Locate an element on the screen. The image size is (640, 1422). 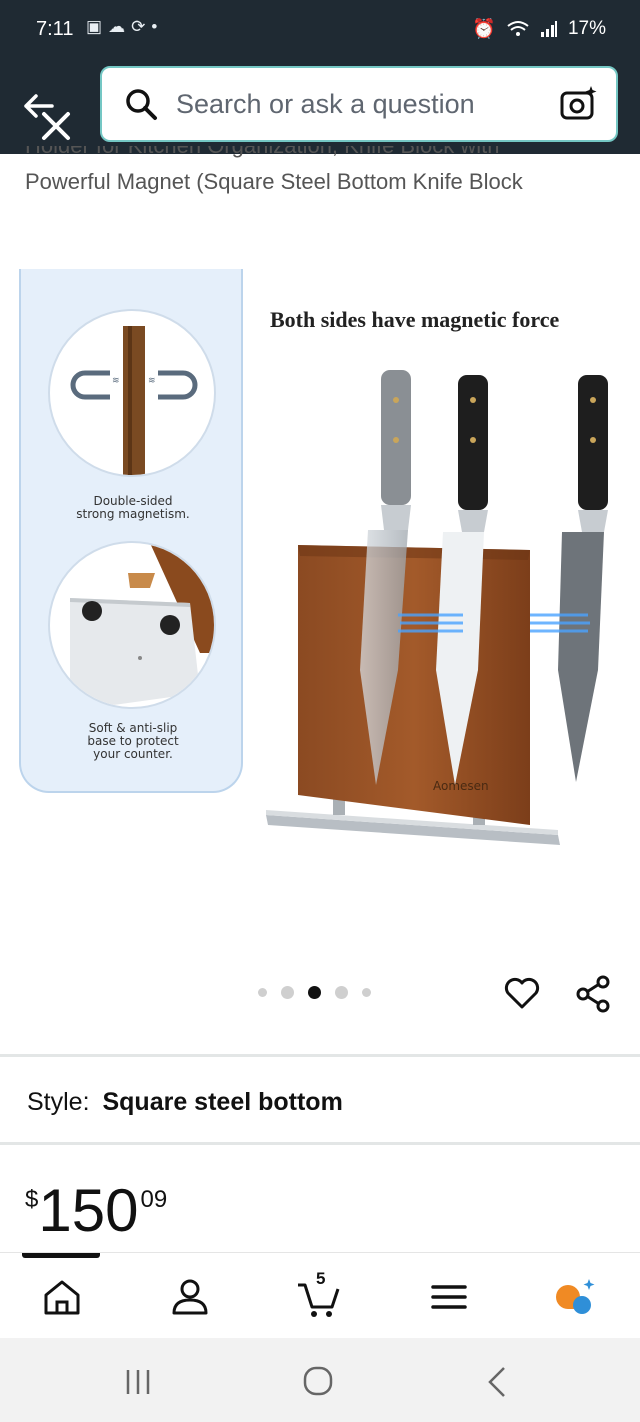
price-fraction: 09 is located at coordinates (154, 1199).